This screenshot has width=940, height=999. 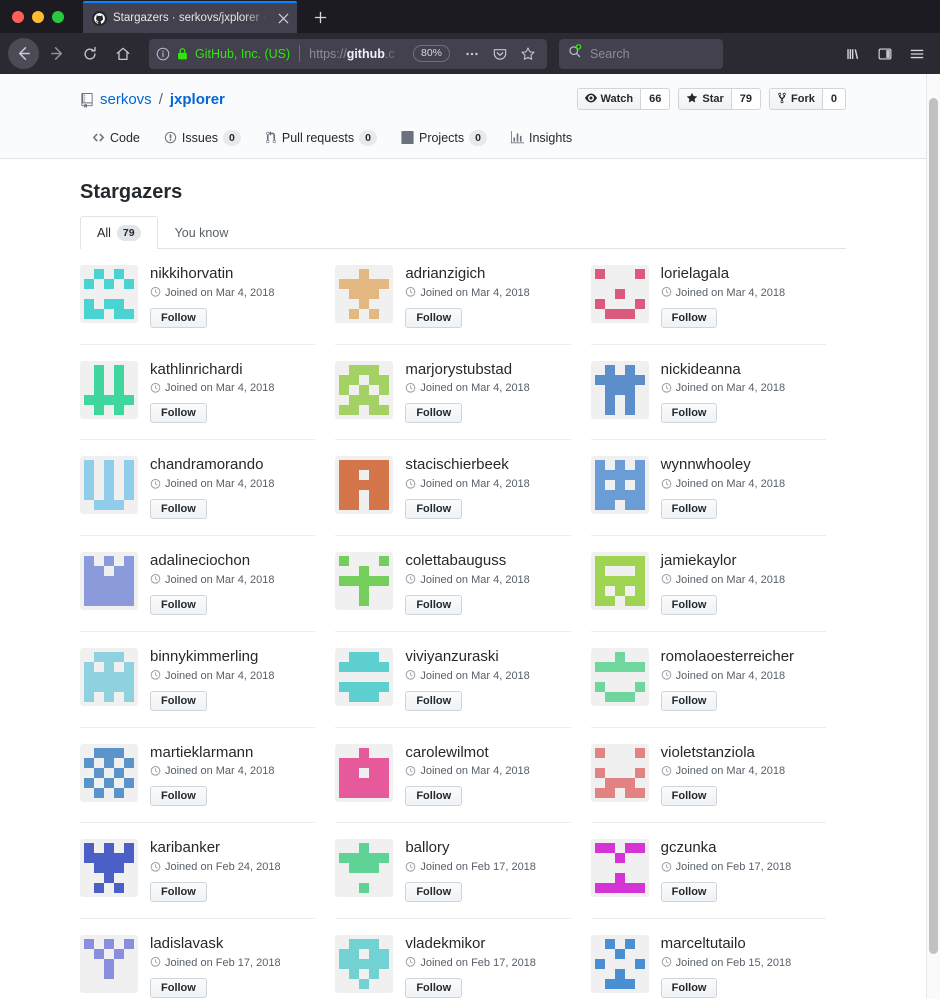 I want to click on repo-nav-projects: Projects 0, so click(x=444, y=140).